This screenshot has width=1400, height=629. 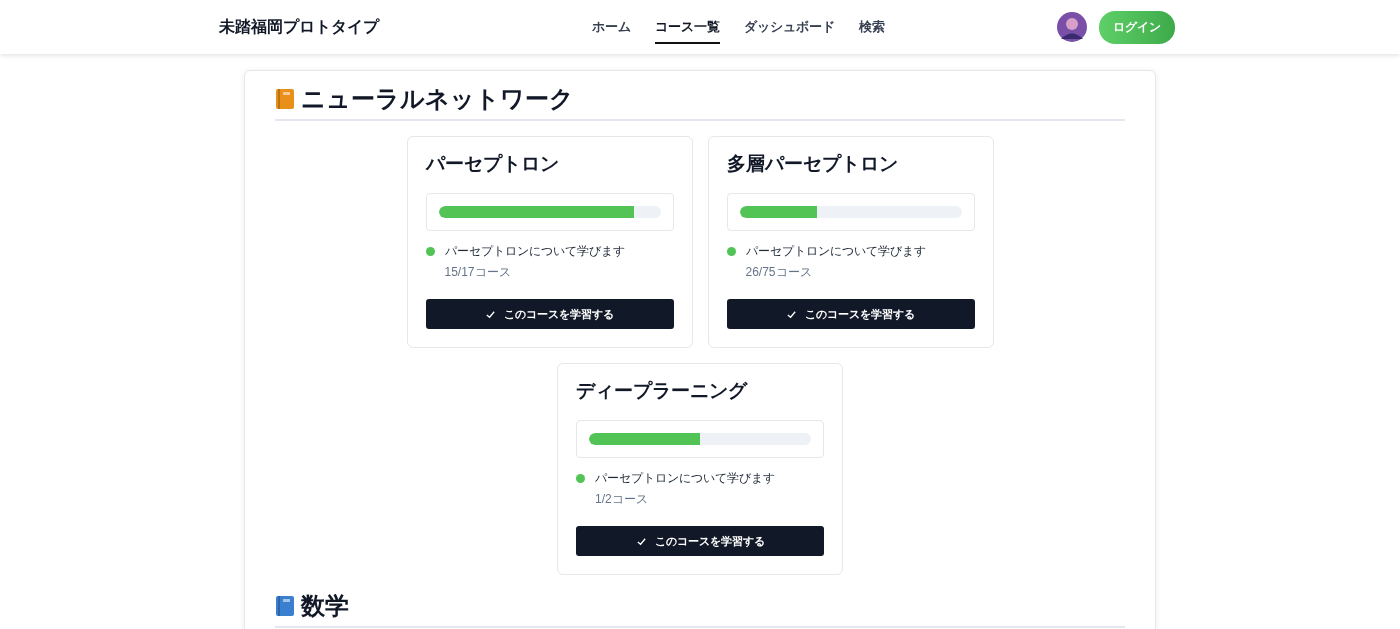 I want to click on nav-link: ホーム, so click(x=611, y=27).